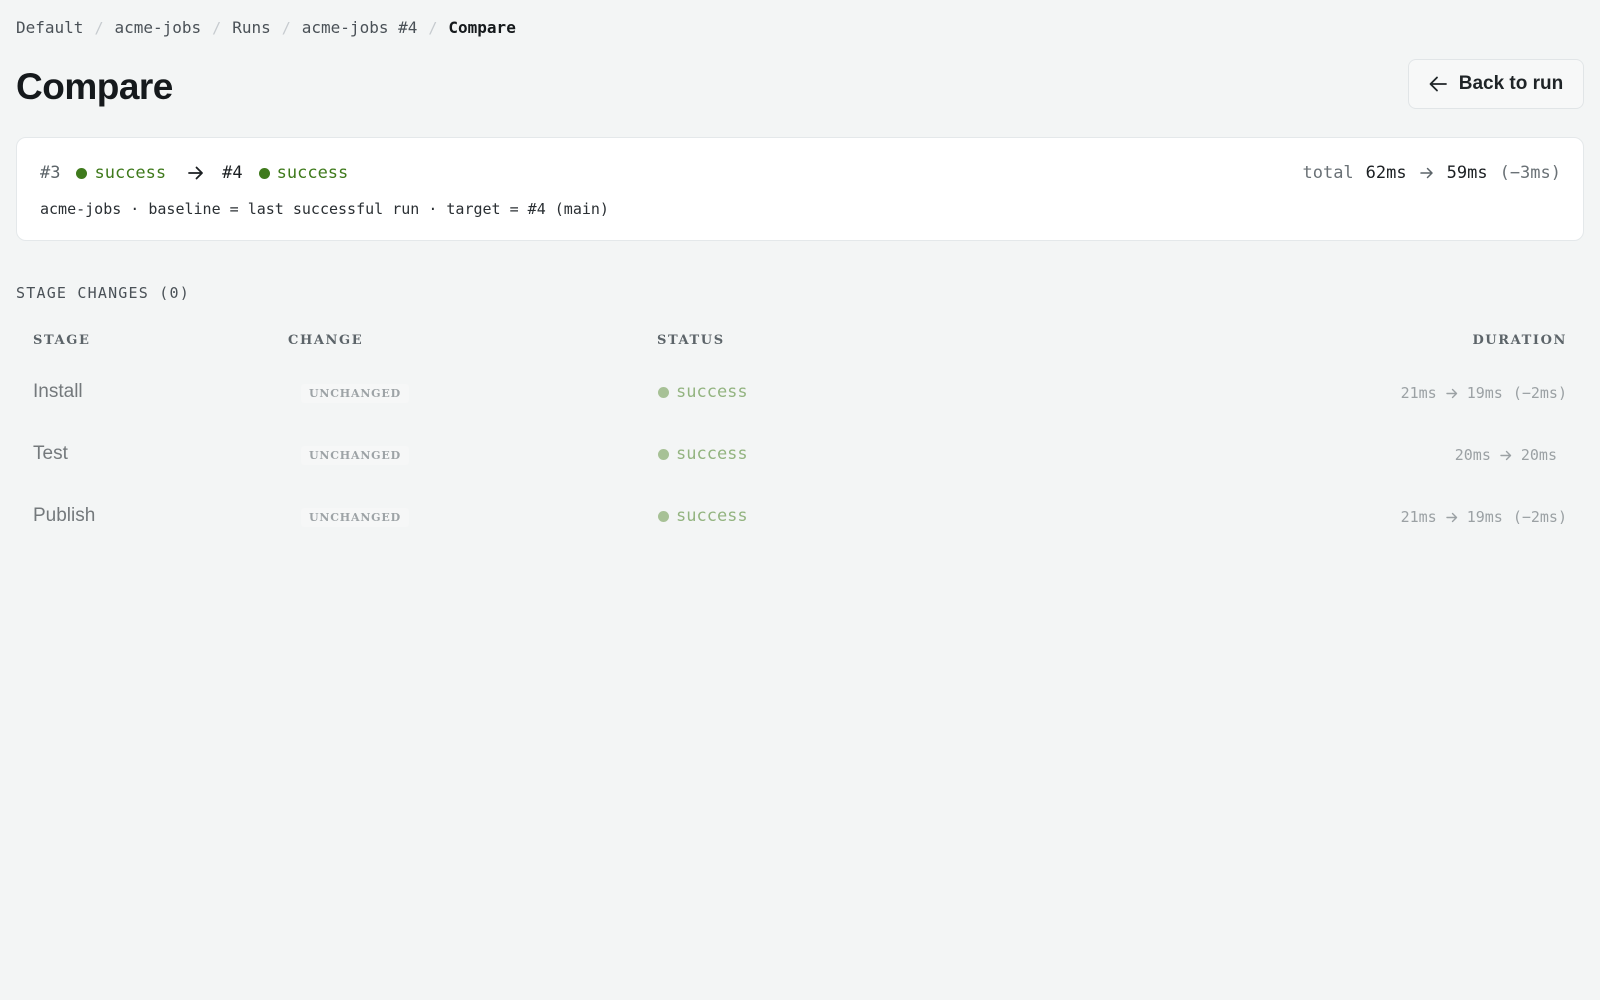 Image resolution: width=1600 pixels, height=1000 pixels. Describe the element at coordinates (50, 453) in the screenshot. I see `stage-name: Test` at that location.